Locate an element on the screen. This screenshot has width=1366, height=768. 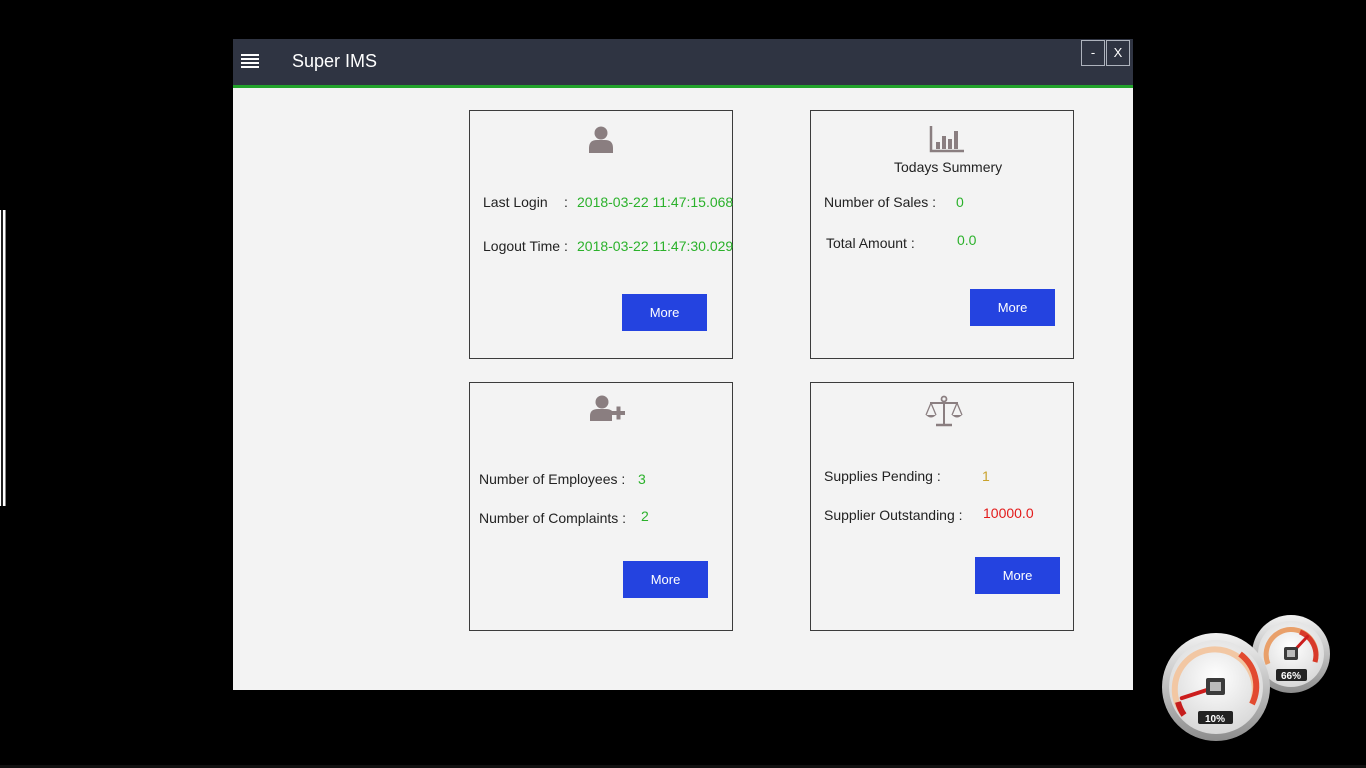
logout-time-label: Logout Time : is located at coordinates (525, 246).